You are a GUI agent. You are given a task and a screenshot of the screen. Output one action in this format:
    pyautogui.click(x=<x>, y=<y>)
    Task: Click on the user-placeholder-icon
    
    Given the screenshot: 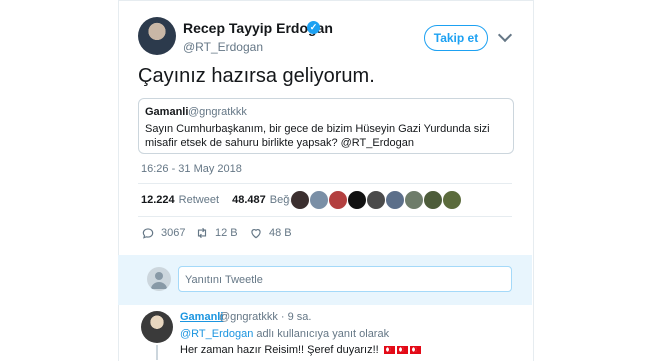 What is the action you would take?
    pyautogui.click(x=159, y=280)
    